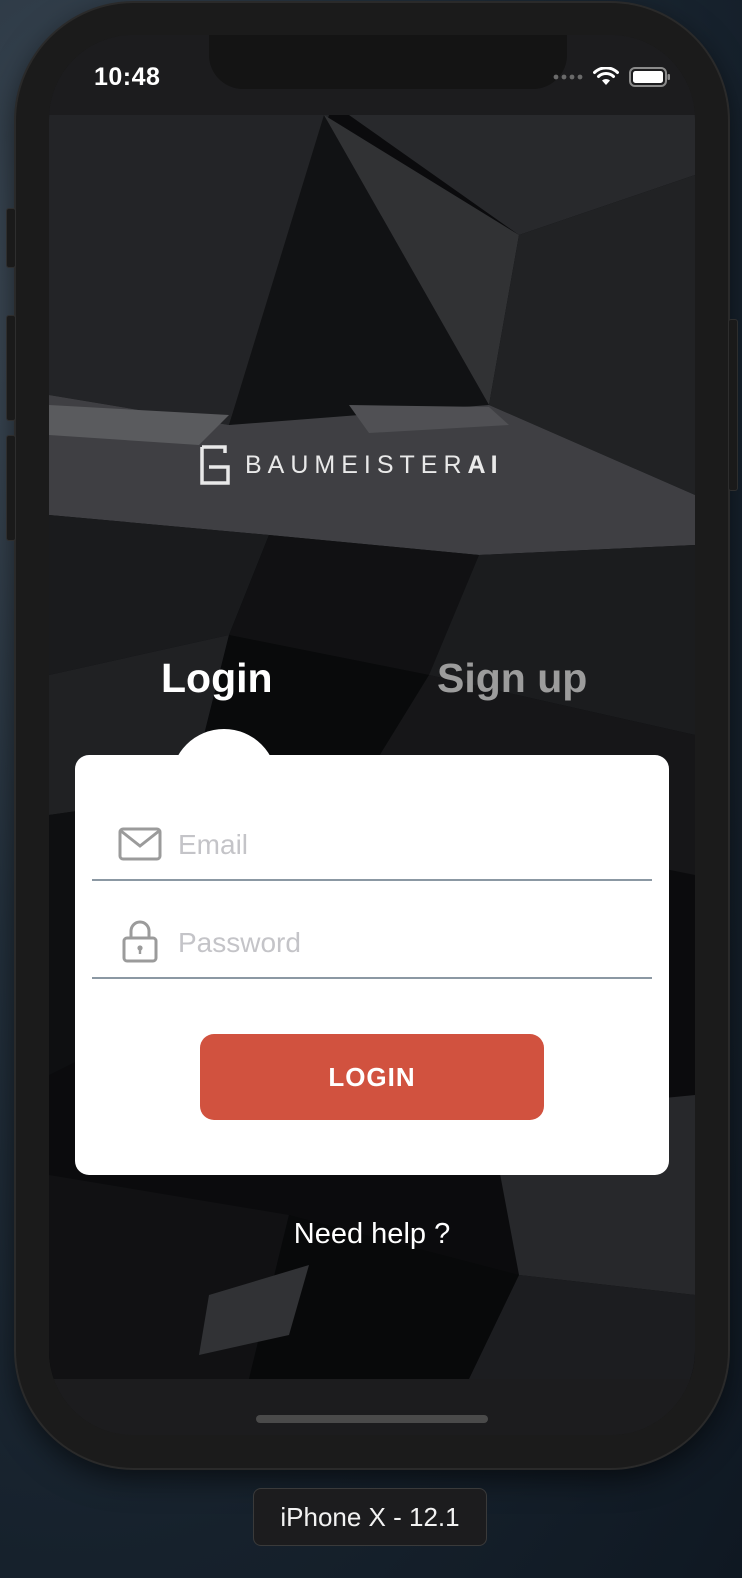  I want to click on status-icons, so click(612, 77).